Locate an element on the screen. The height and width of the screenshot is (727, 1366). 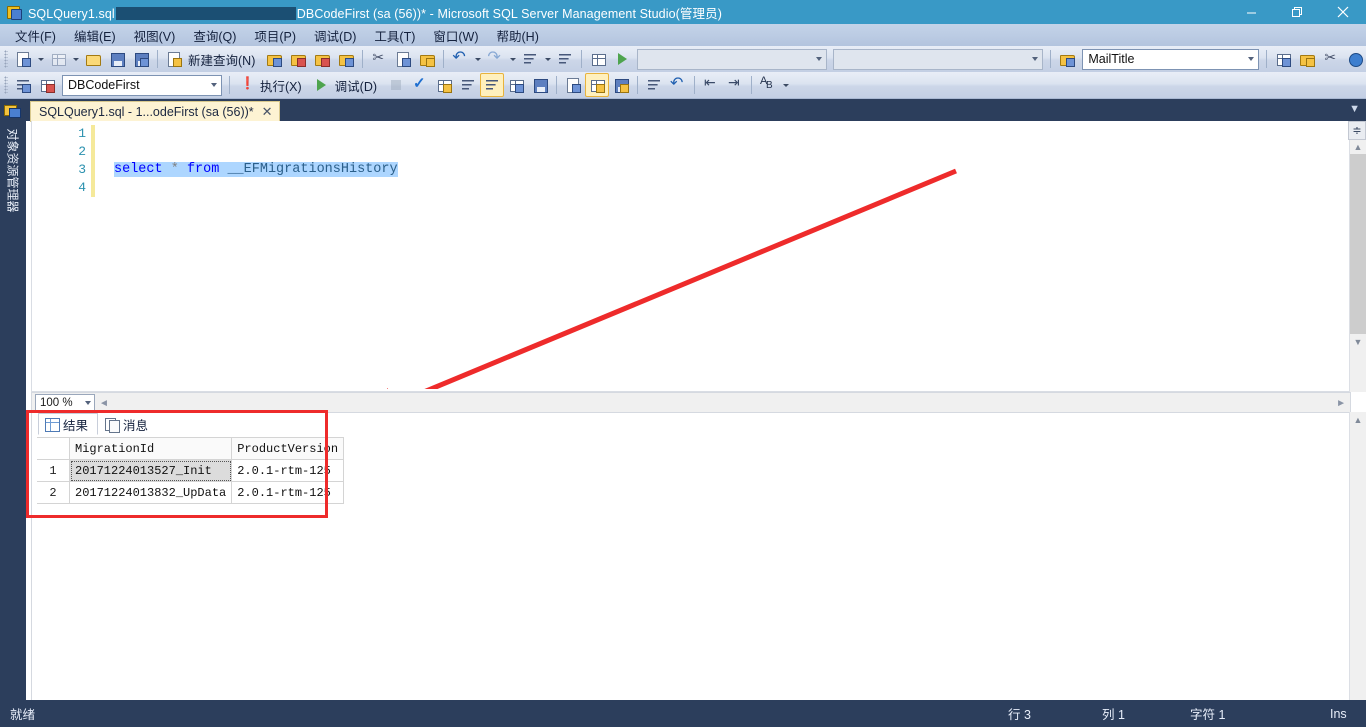
menu-item-query: 查询(Q) is located at coordinates (214, 35).